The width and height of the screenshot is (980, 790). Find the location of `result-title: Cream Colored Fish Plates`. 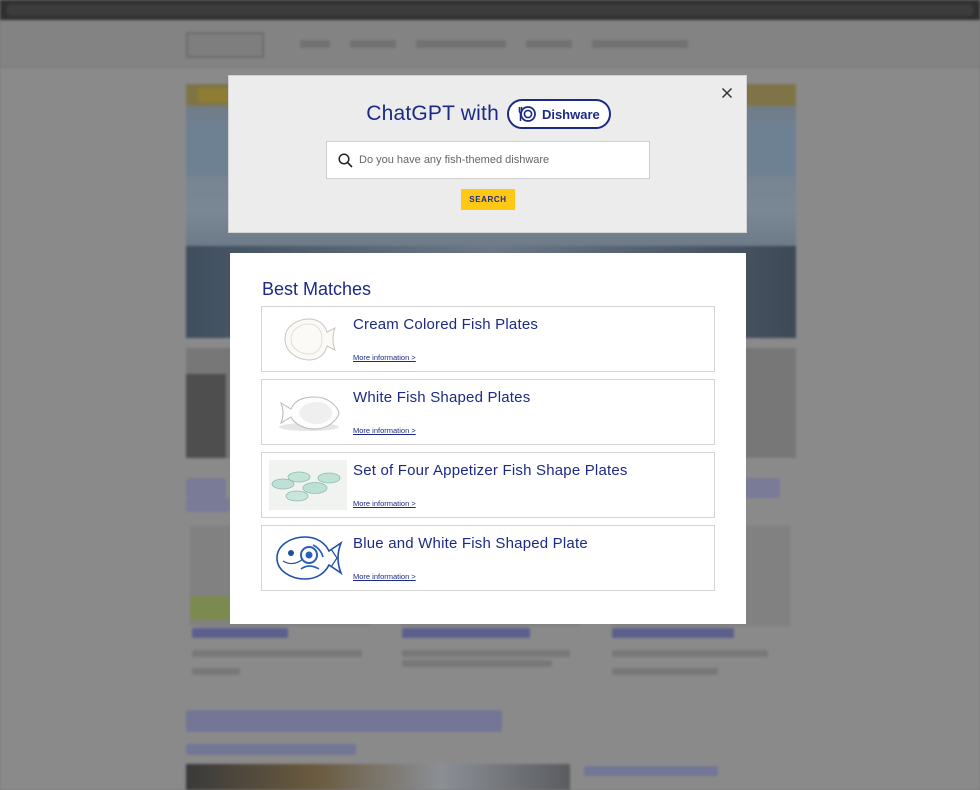

result-title: Cream Colored Fish Plates is located at coordinates (445, 324).